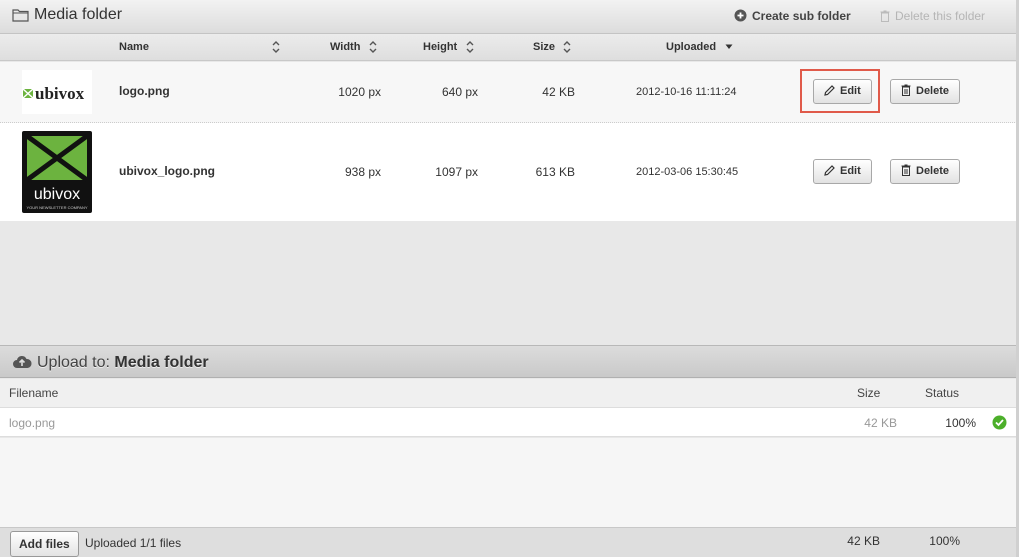 This screenshot has height=557, width=1019. I want to click on file-thumbnail: ubivox YOUR NEWSLETTER COMPANY, so click(57, 172).